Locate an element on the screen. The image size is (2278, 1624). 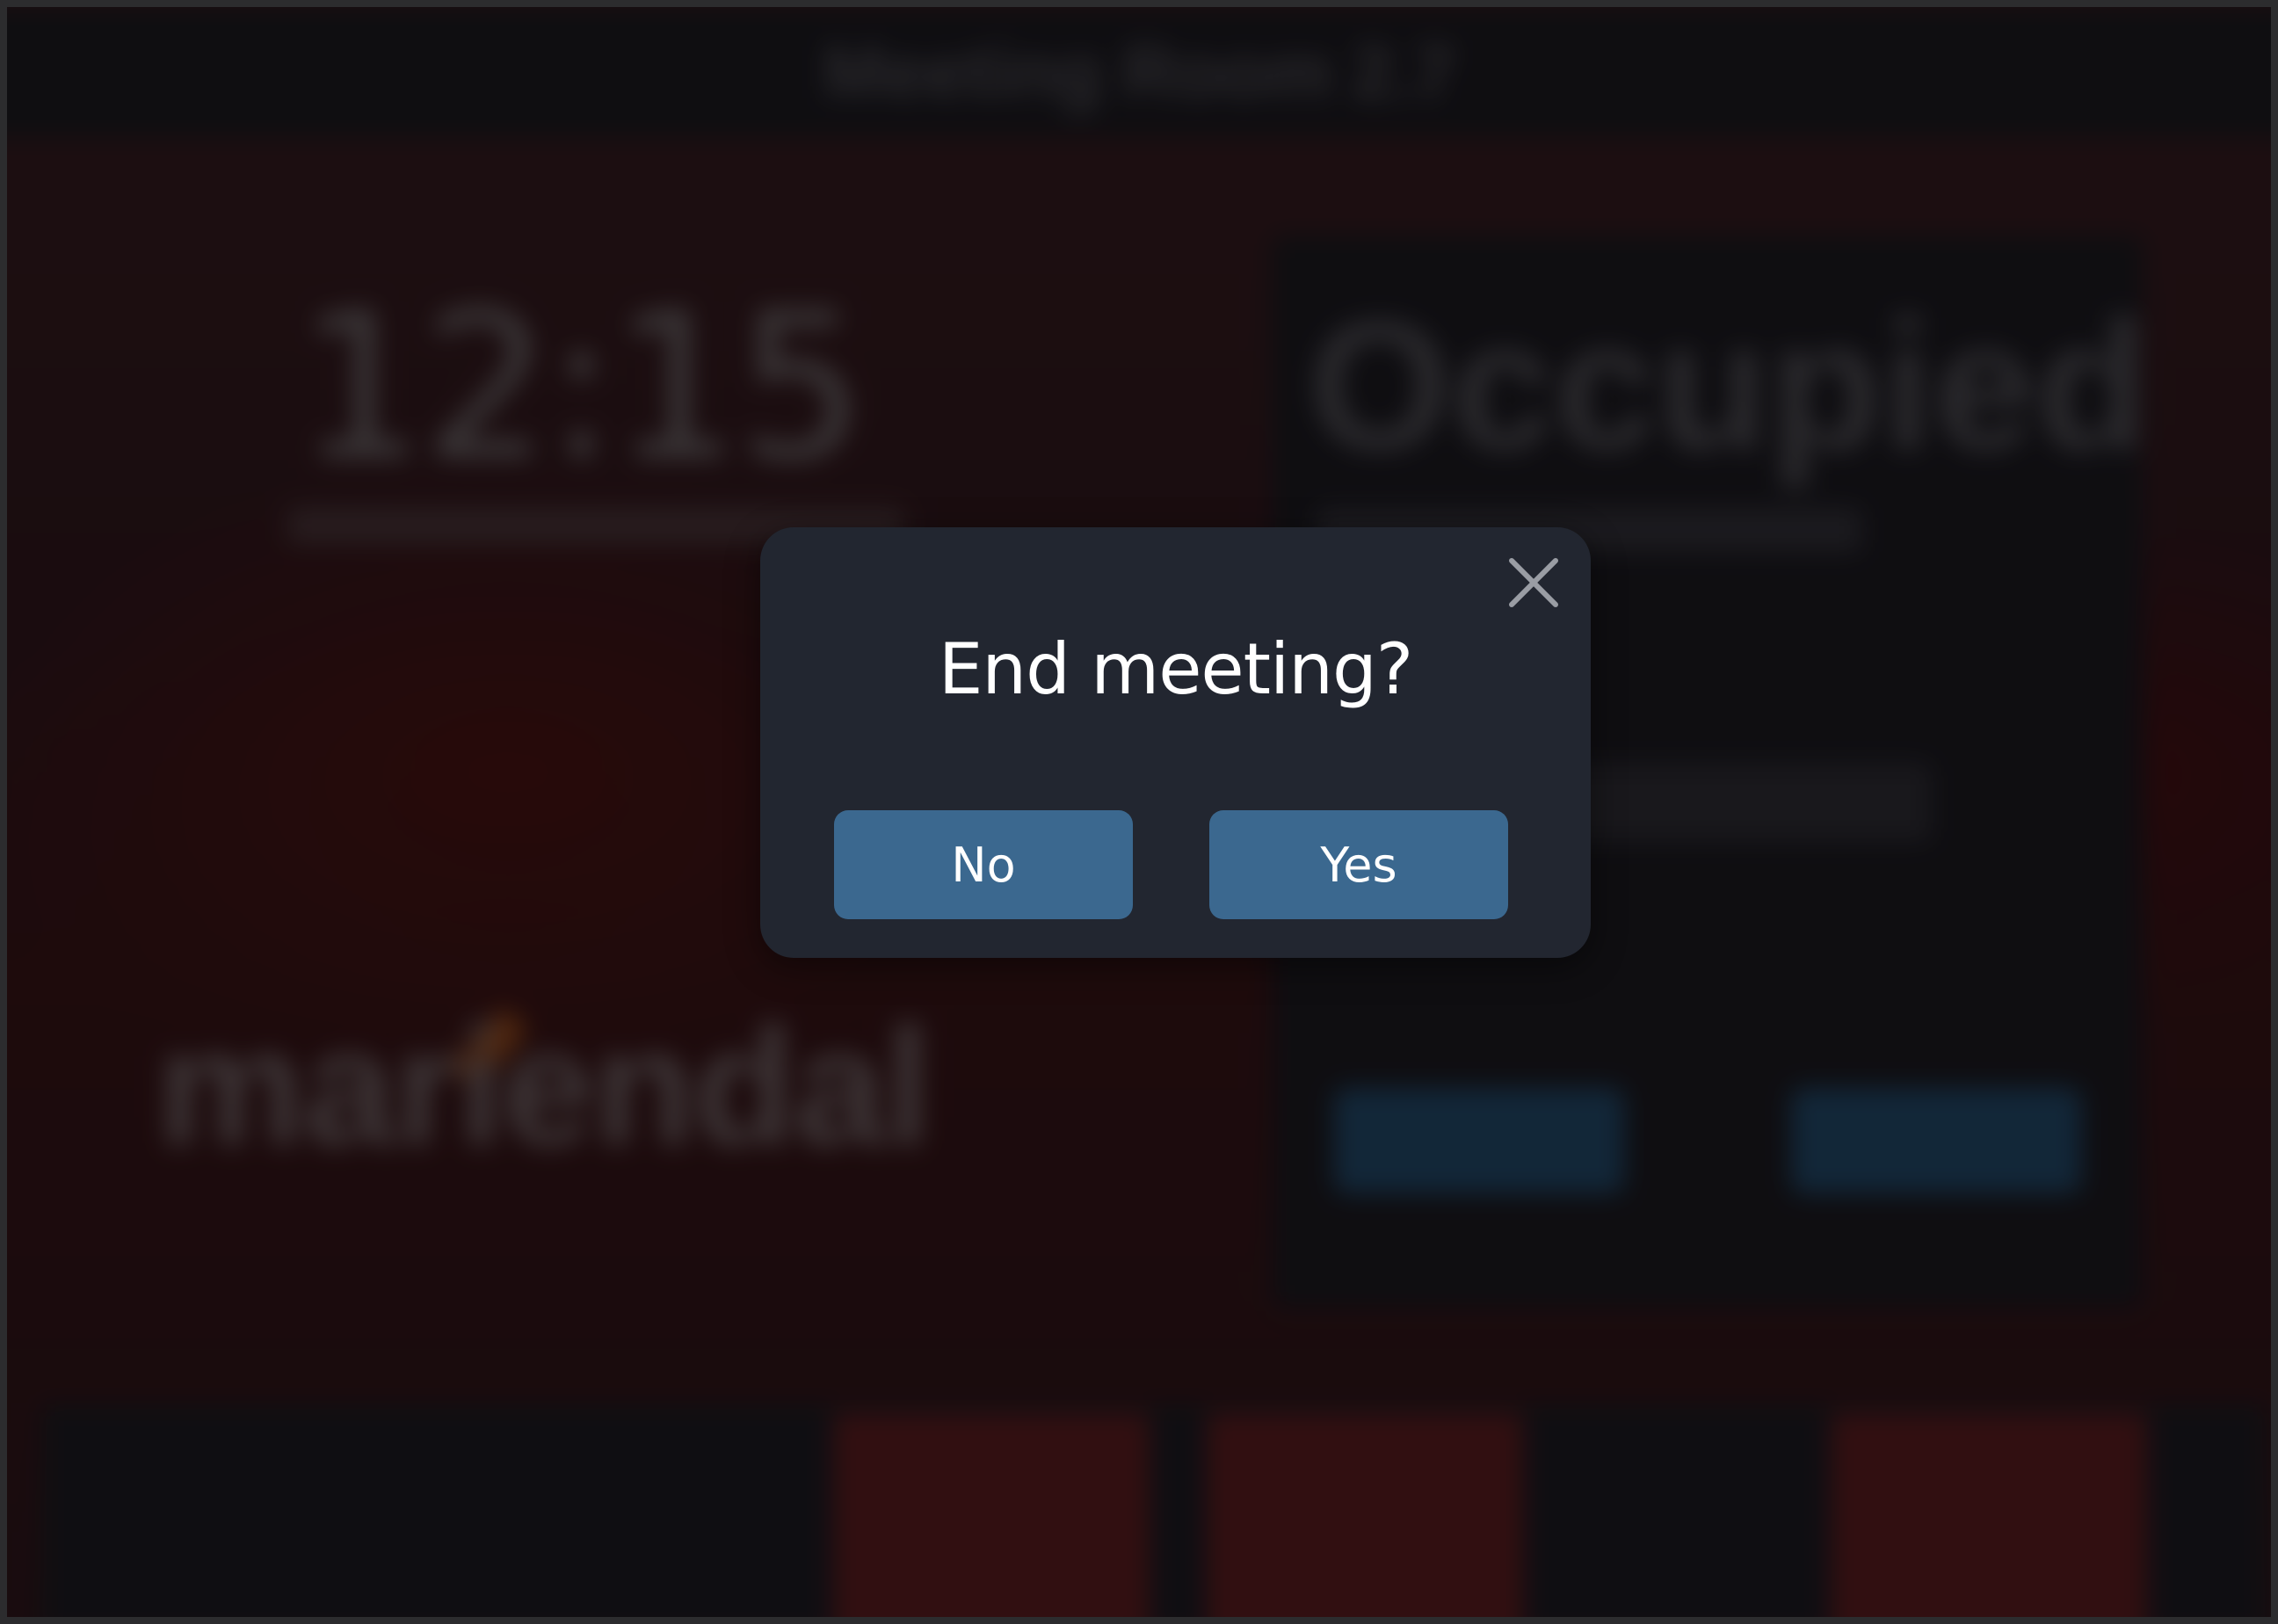
dialog-title: End meeting? is located at coordinates (1175, 669).